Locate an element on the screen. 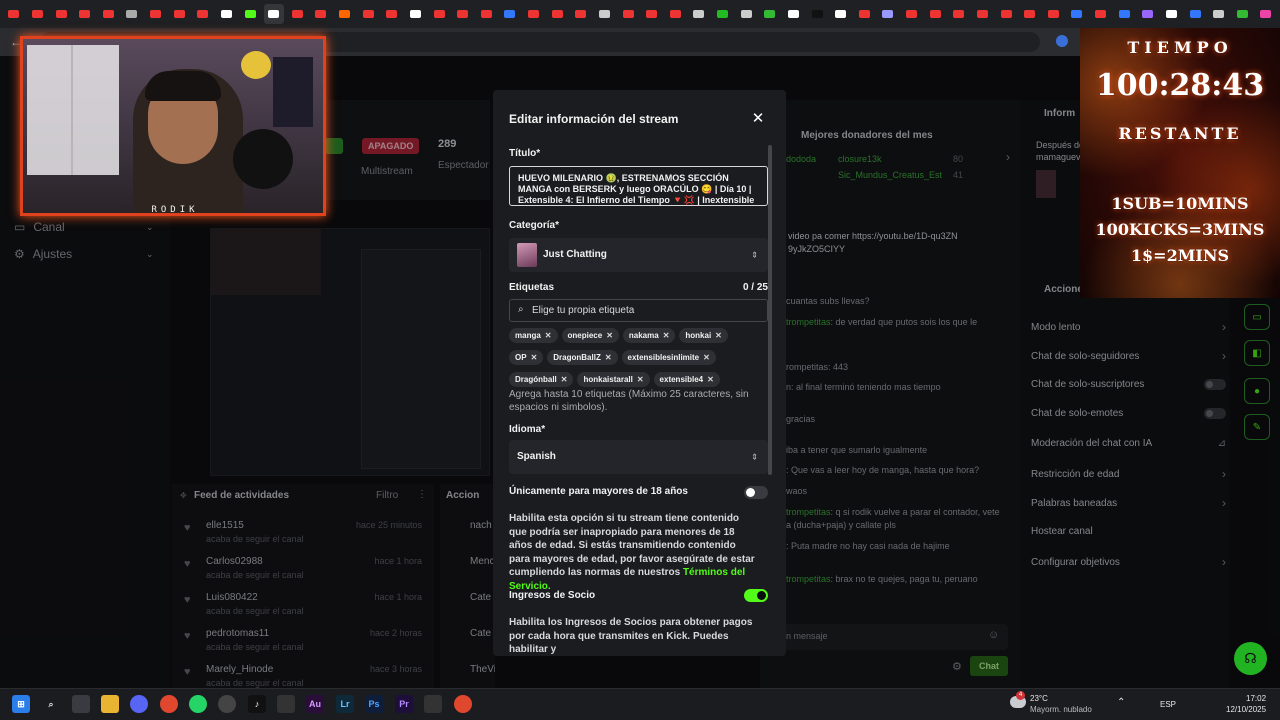 Image resolution: width=1280 pixels, height=720 pixels. partner-toggle is located at coordinates (756, 595).